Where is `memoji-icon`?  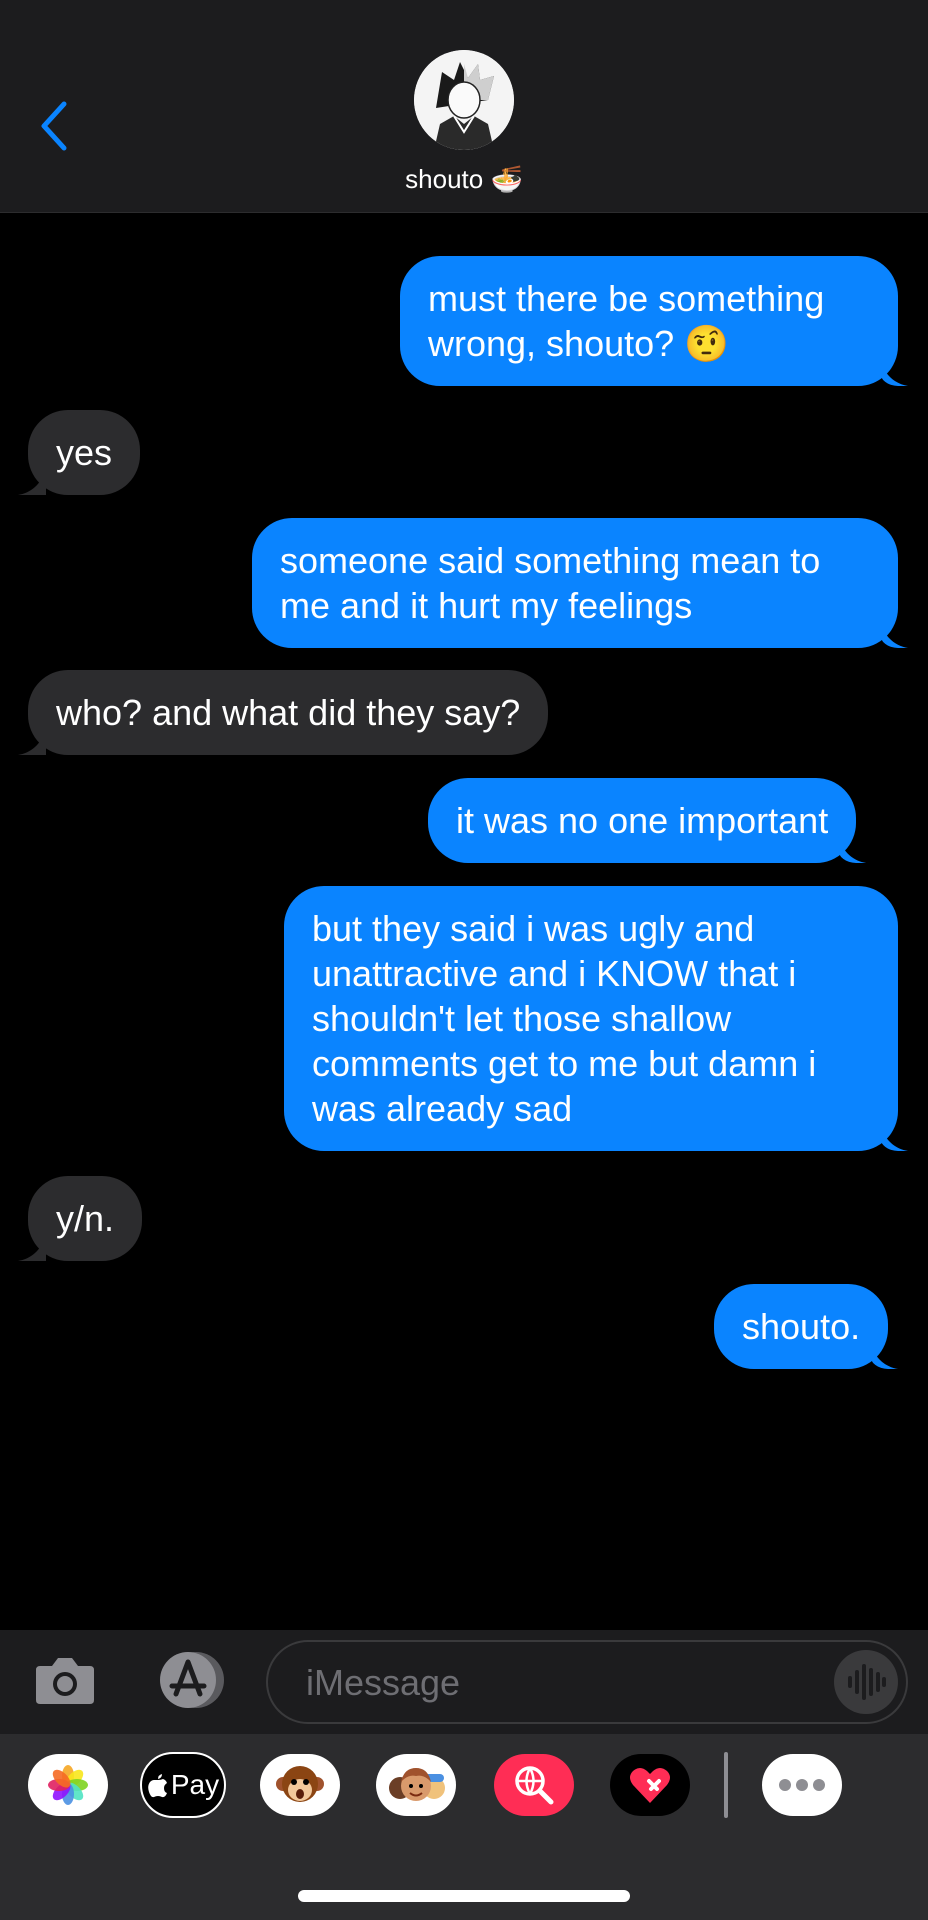 memoji-icon is located at coordinates (417, 1784).